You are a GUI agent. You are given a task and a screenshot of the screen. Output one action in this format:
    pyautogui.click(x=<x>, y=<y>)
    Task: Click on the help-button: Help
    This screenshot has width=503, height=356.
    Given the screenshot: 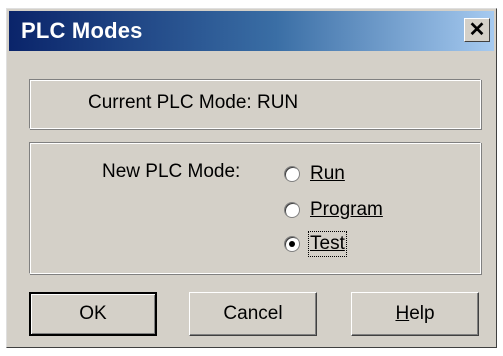 What is the action you would take?
    pyautogui.click(x=415, y=314)
    